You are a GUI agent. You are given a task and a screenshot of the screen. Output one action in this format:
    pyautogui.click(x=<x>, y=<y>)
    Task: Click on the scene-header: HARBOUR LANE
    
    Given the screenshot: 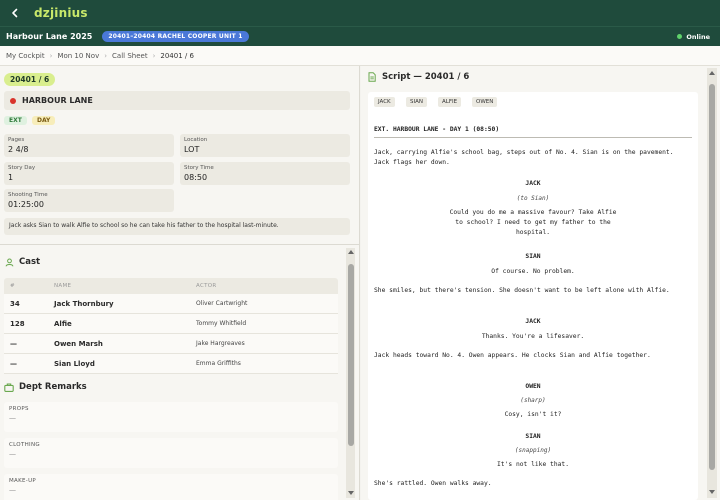 What is the action you would take?
    pyautogui.click(x=177, y=100)
    